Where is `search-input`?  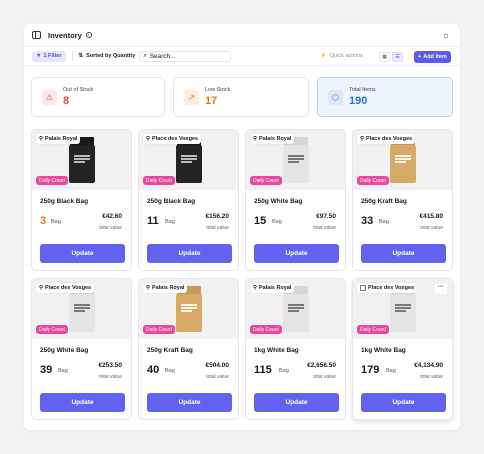 search-input is located at coordinates (187, 56).